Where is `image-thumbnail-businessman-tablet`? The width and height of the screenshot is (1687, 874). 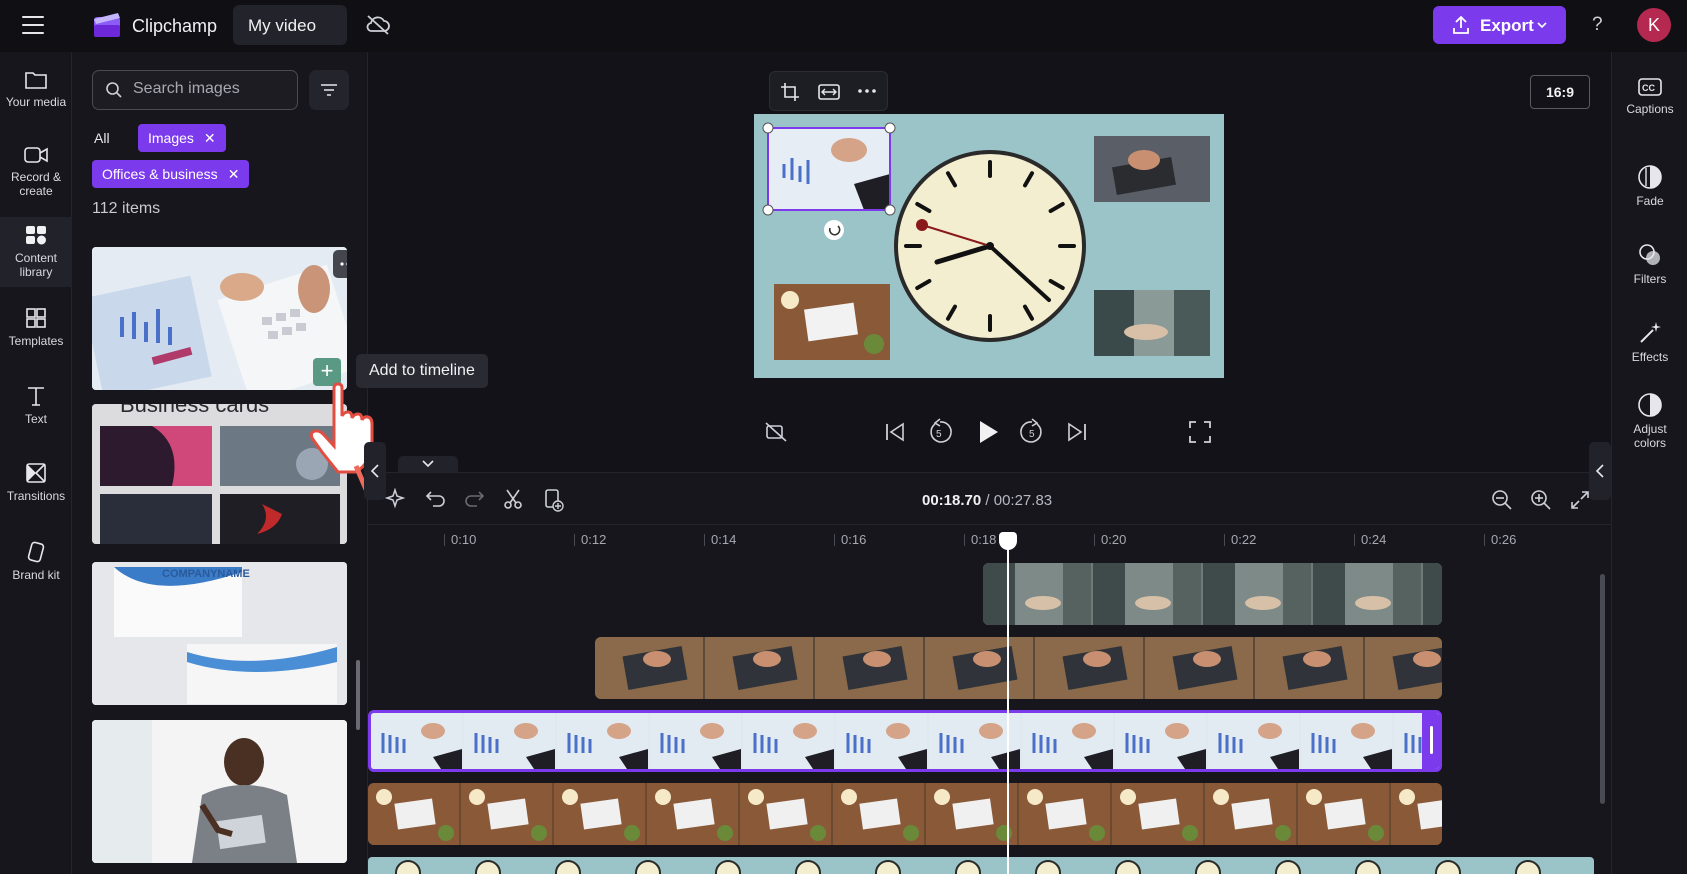 image-thumbnail-businessman-tablet is located at coordinates (219, 791).